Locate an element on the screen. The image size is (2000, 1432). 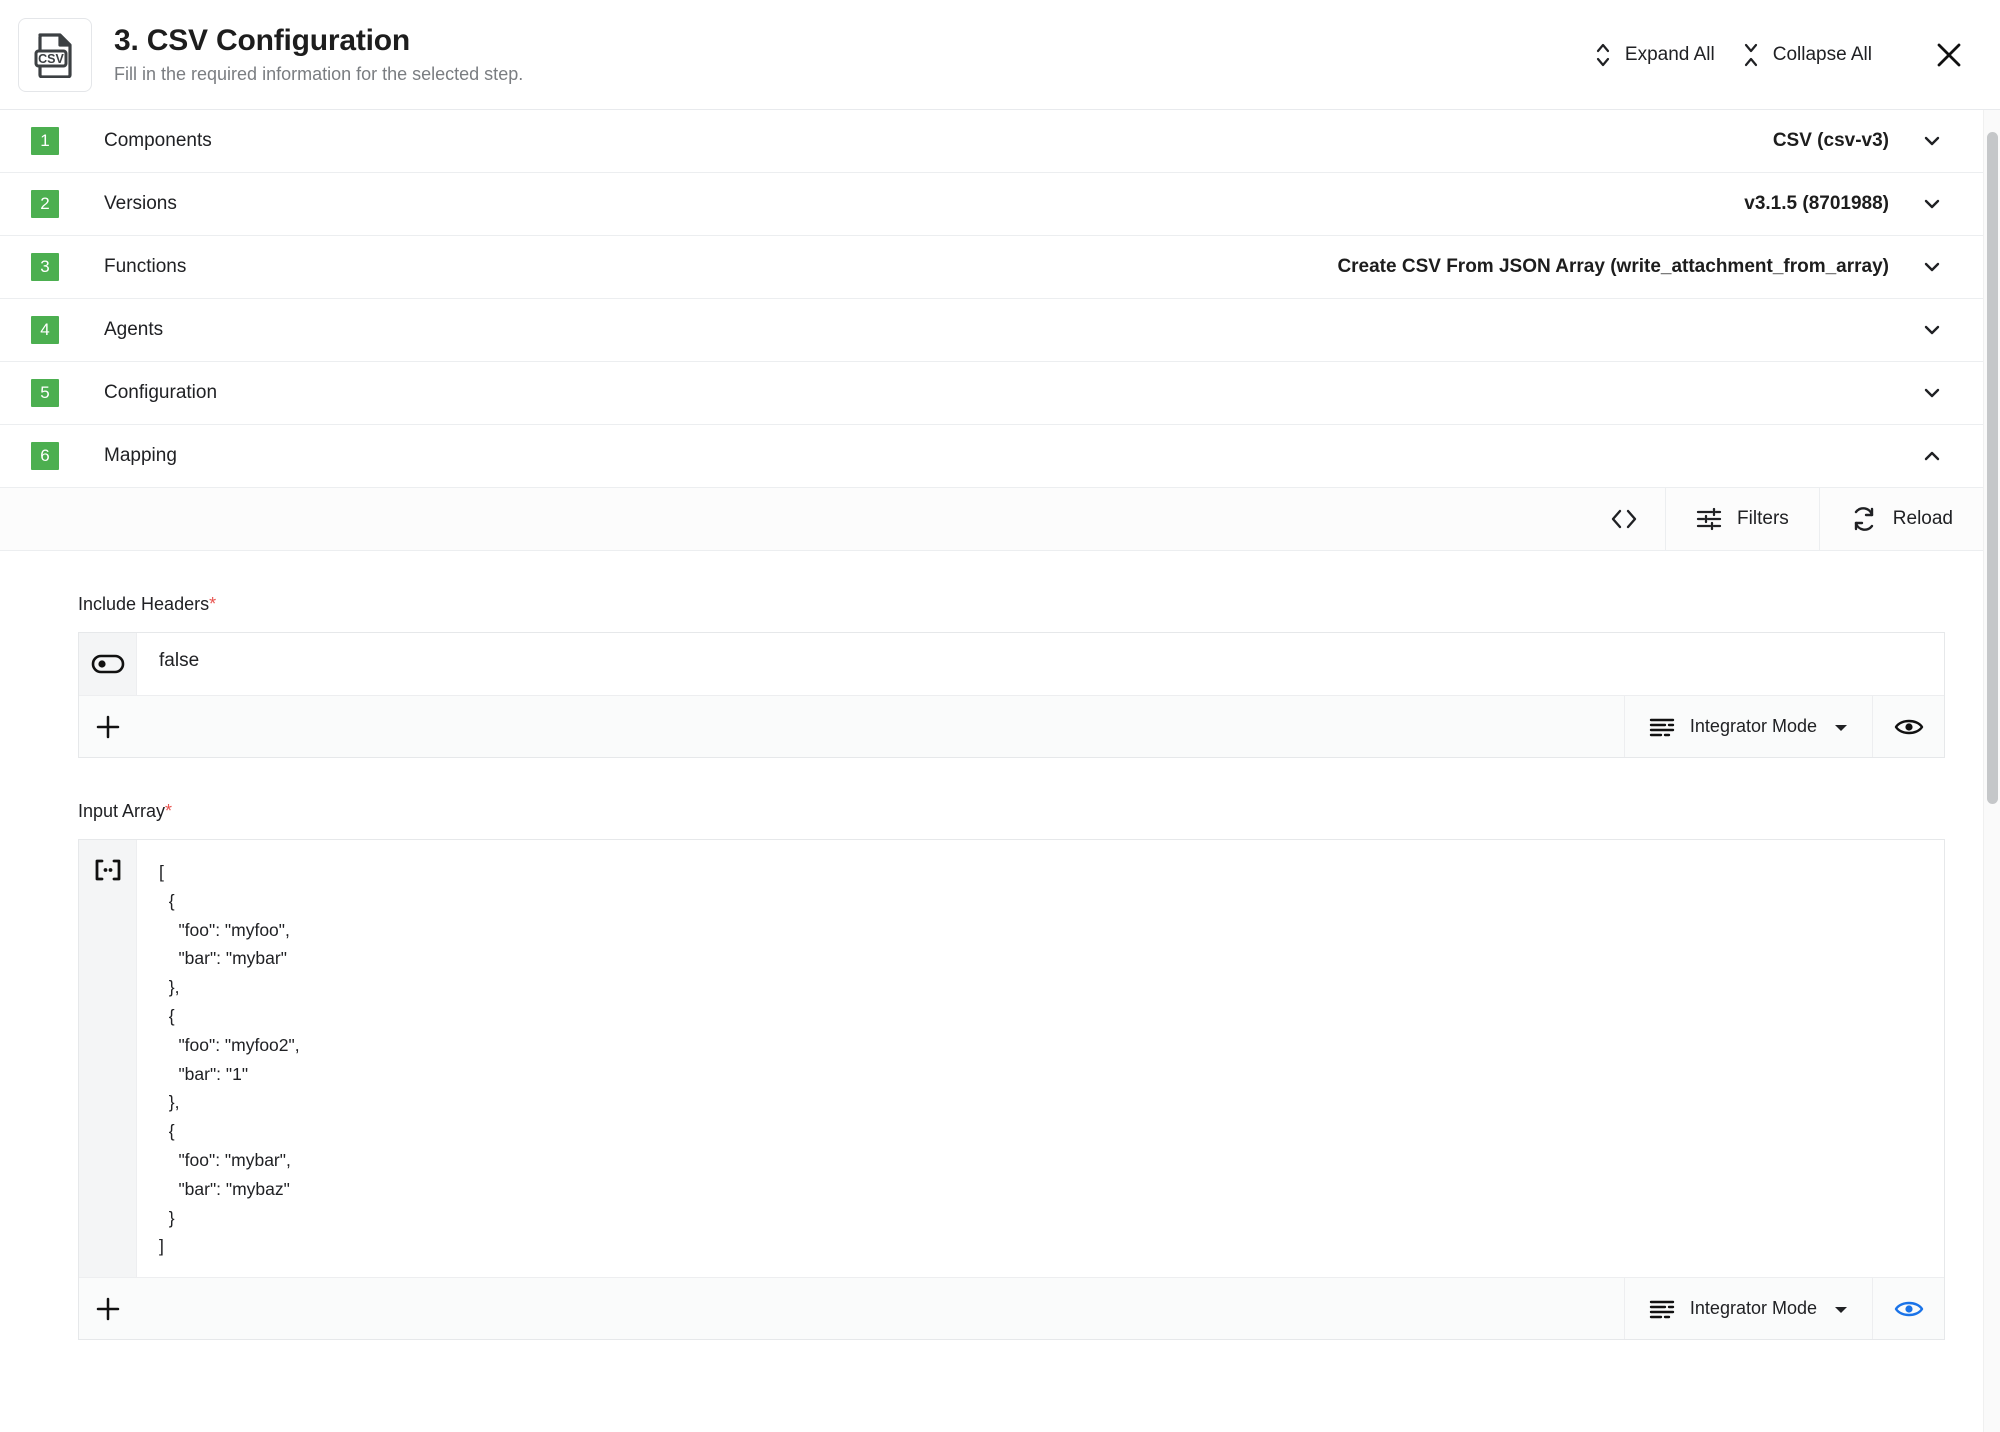
input-array-label: Input Array* is located at coordinates (125, 811).